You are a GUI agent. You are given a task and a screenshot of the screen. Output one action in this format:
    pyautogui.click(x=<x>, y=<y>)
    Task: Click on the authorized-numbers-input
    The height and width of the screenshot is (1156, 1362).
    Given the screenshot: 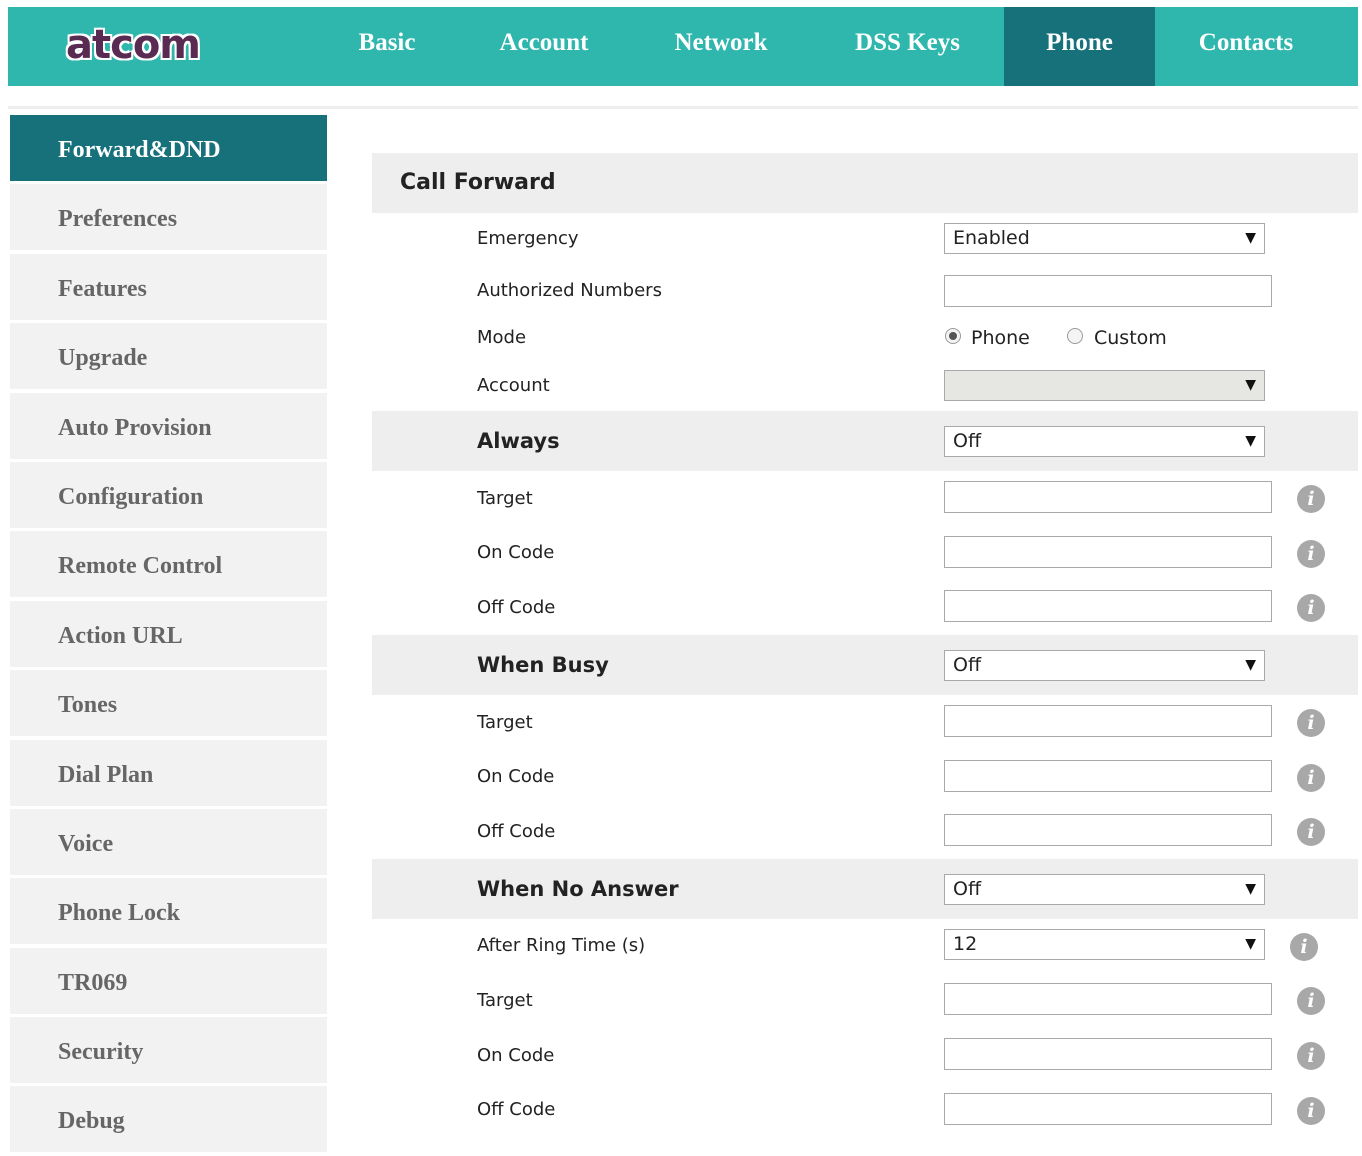 What is the action you would take?
    pyautogui.click(x=1108, y=291)
    